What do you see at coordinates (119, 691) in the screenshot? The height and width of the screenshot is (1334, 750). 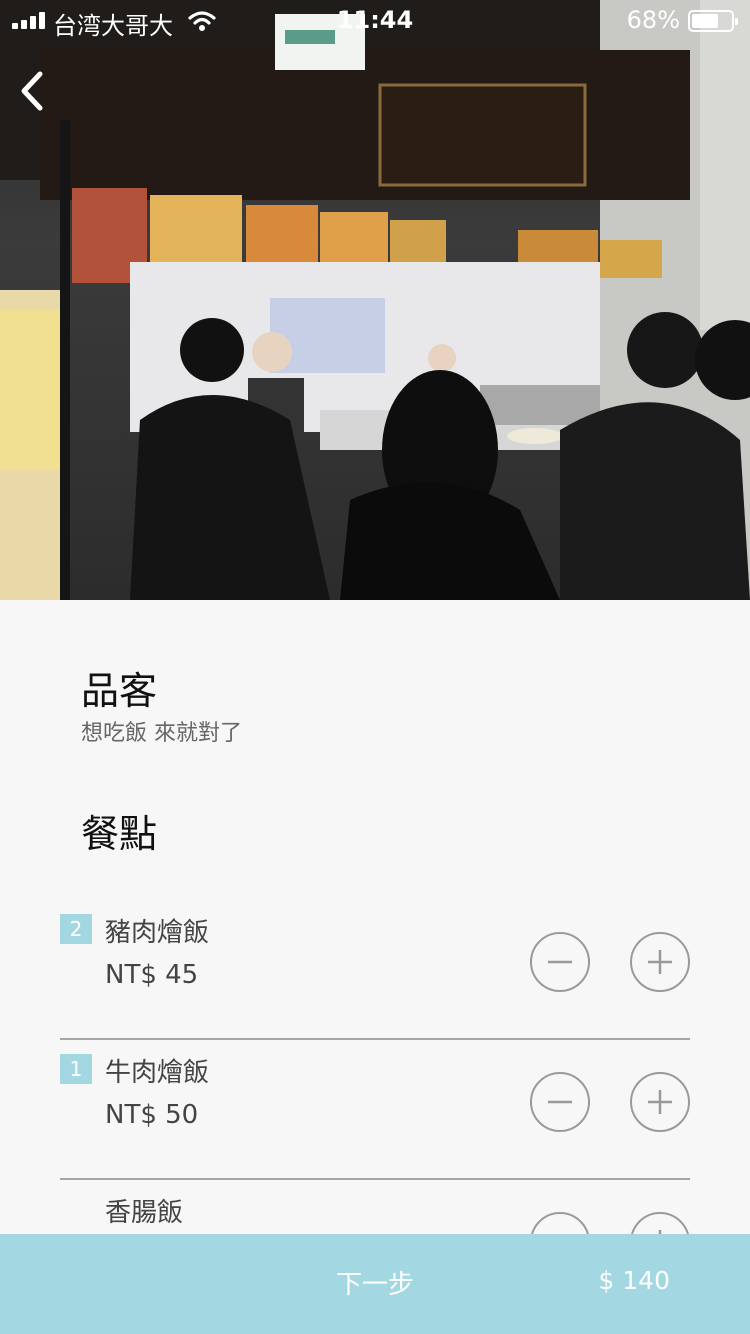 I see `store-name: 品客` at bounding box center [119, 691].